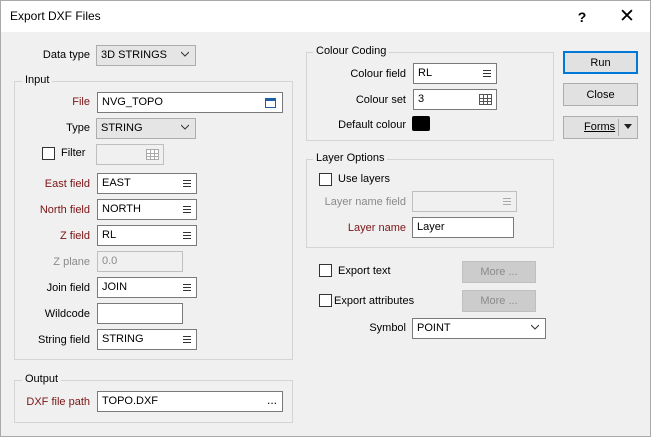  I want to click on layer-name-input: Layer, so click(463, 227).